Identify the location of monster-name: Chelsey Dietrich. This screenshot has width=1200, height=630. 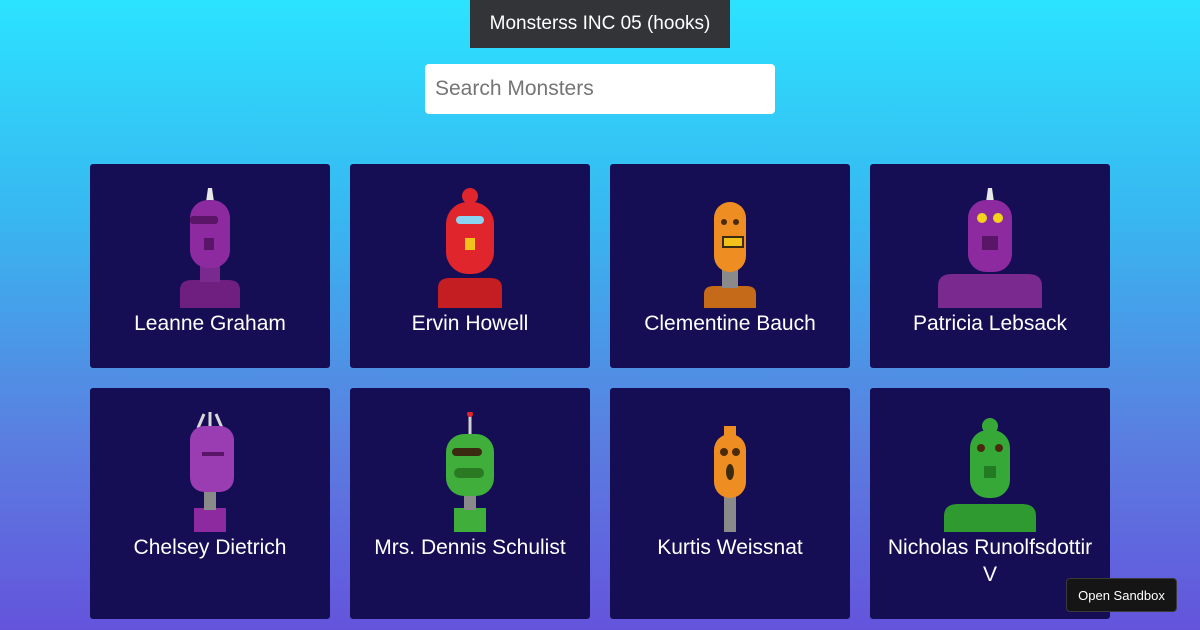
(210, 547).